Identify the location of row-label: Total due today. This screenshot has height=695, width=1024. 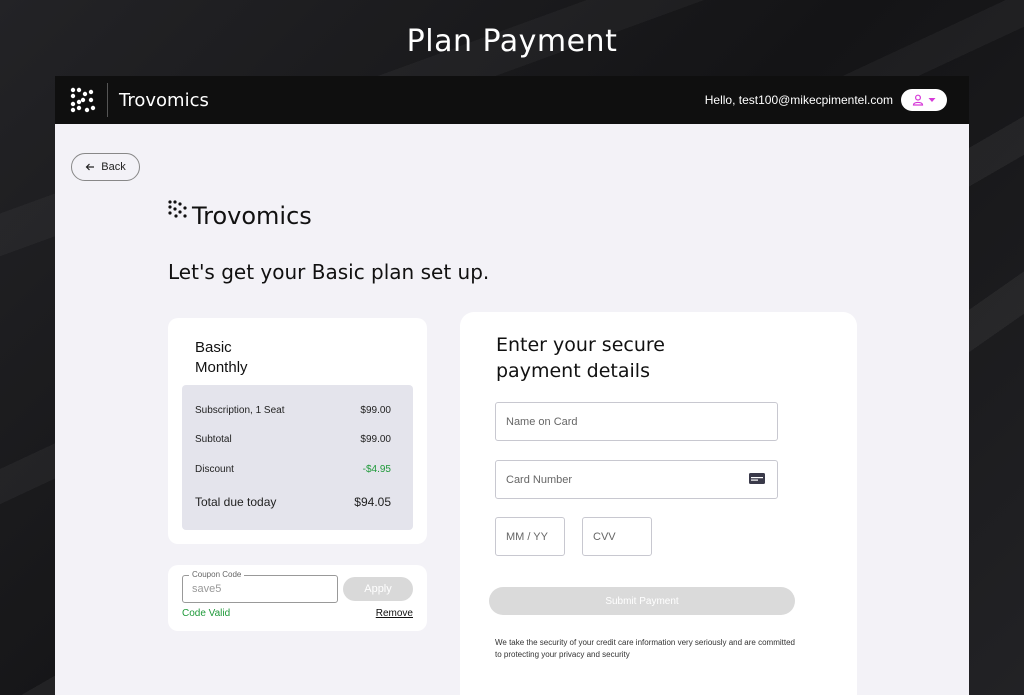
(236, 502).